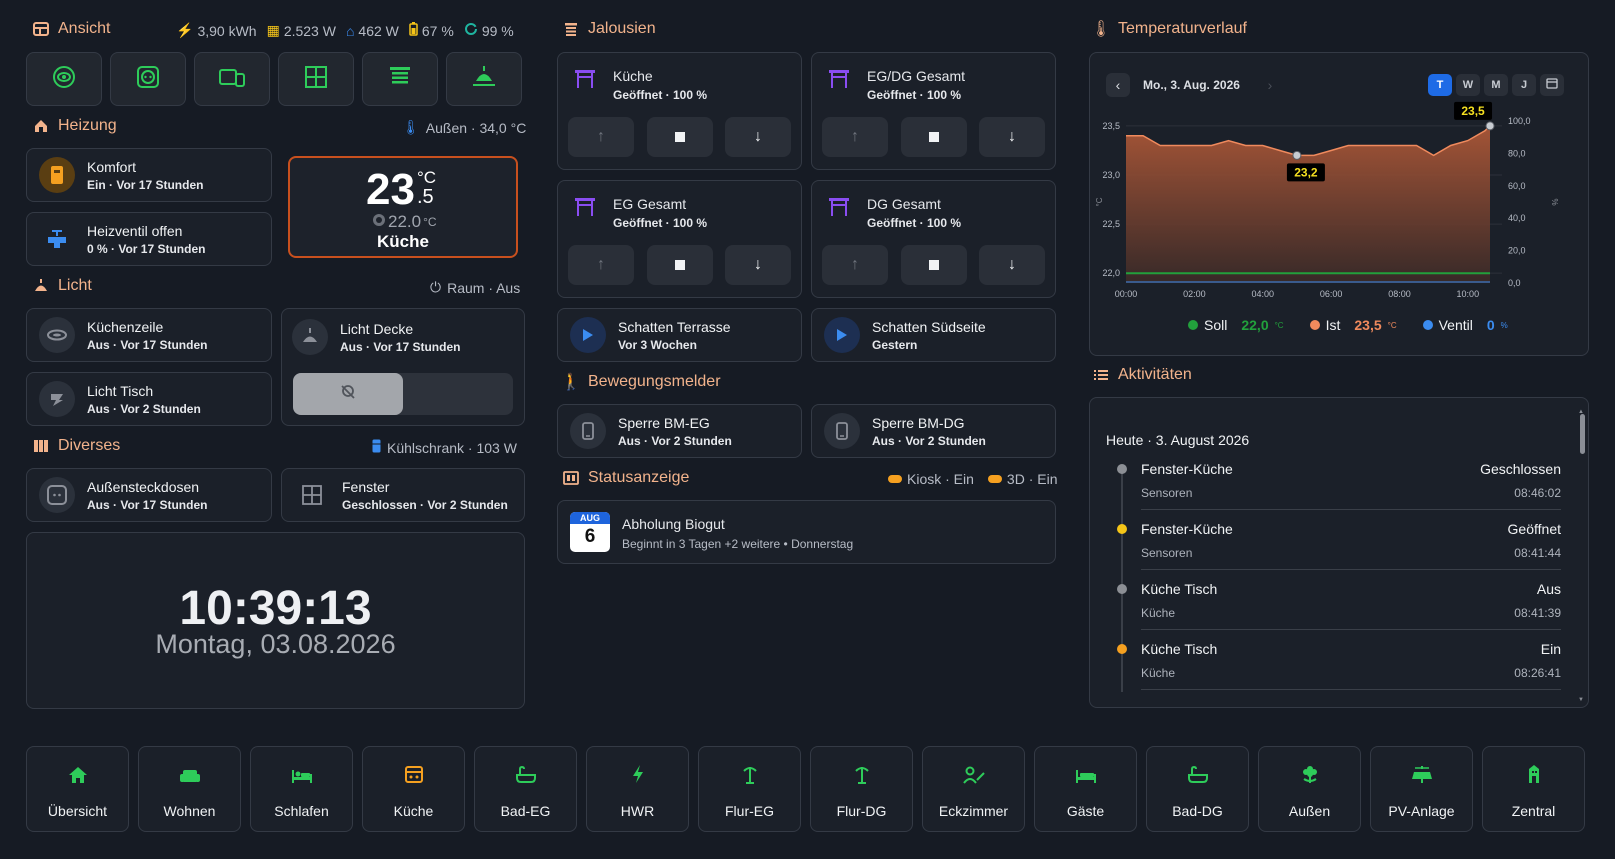 This screenshot has width=1615, height=859. Describe the element at coordinates (1155, 374) in the screenshot. I see `section-title: Aktivitäten` at that location.